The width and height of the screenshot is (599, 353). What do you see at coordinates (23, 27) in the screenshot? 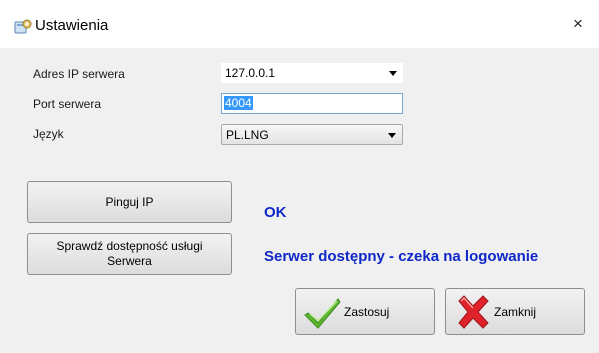
I see `settings-window-icon` at bounding box center [23, 27].